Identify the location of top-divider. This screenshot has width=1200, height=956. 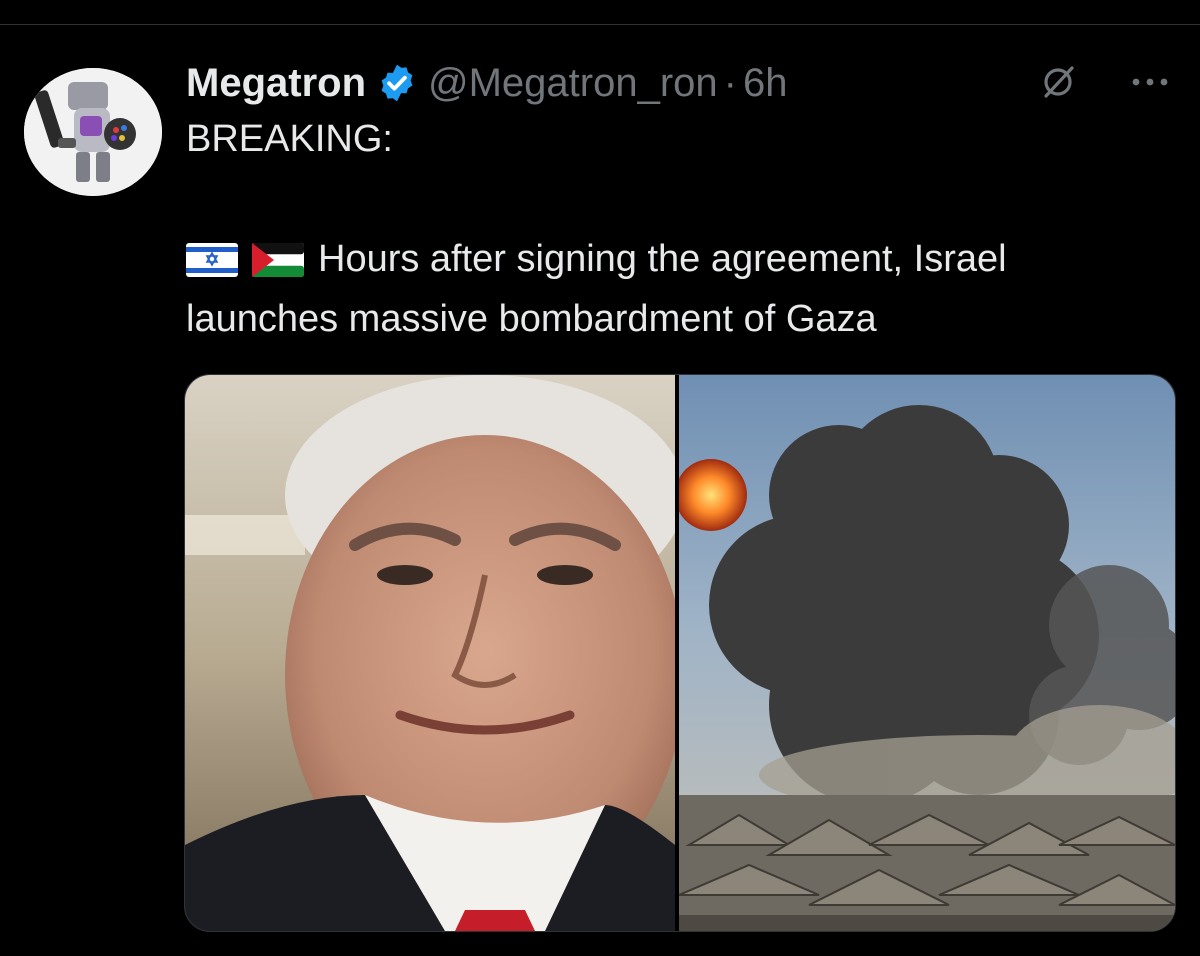
(600, 24).